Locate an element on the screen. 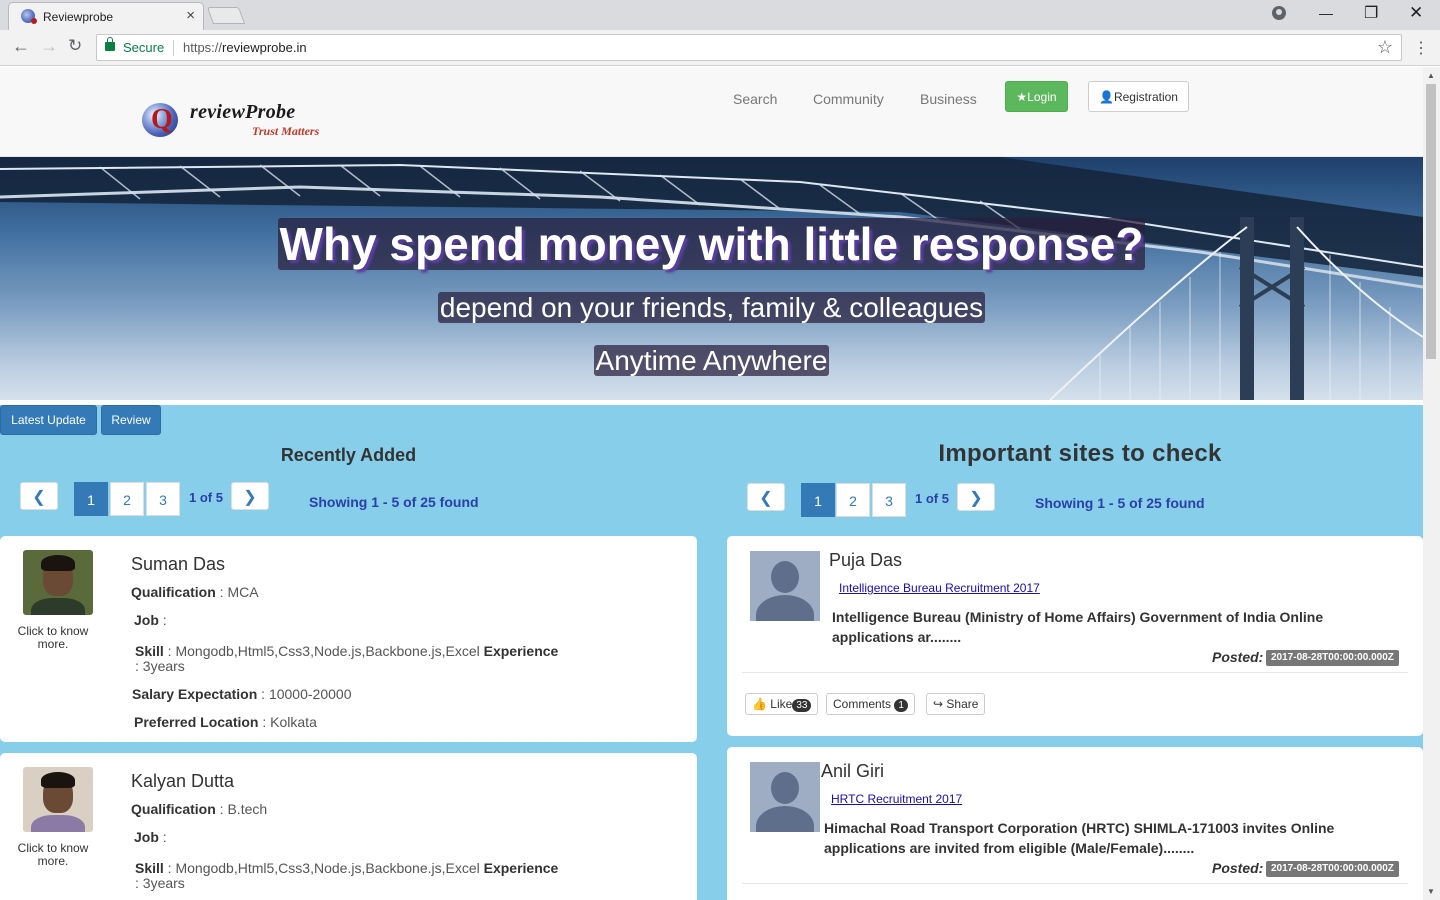  url-text: https://reviewprobe.in is located at coordinates (245, 47).